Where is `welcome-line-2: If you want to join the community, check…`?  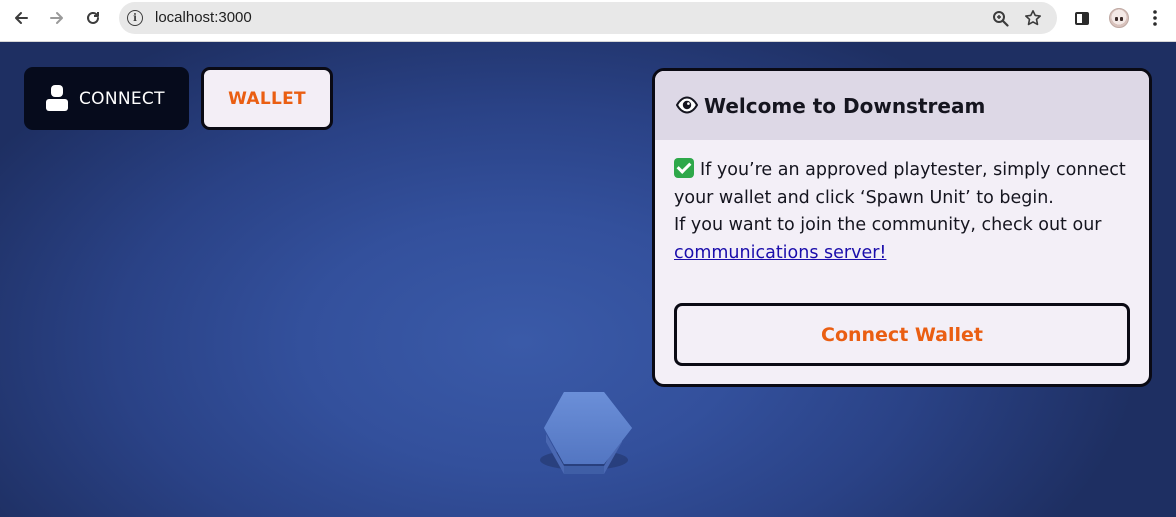
welcome-line-2: If you want to join the community, check… is located at coordinates (888, 225).